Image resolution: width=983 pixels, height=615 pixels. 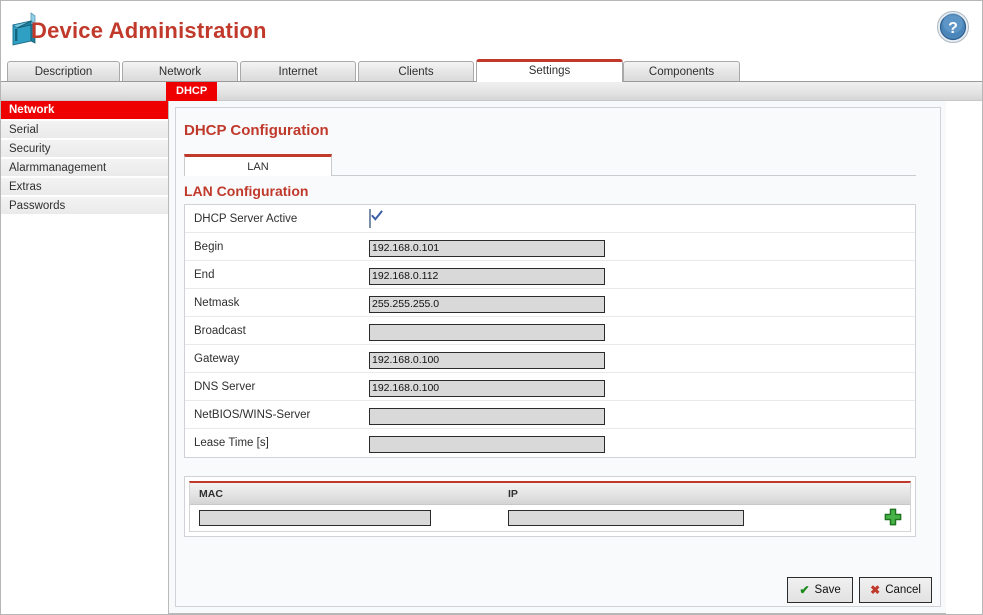 I want to click on cross-icon: ✖, so click(x=875, y=590).